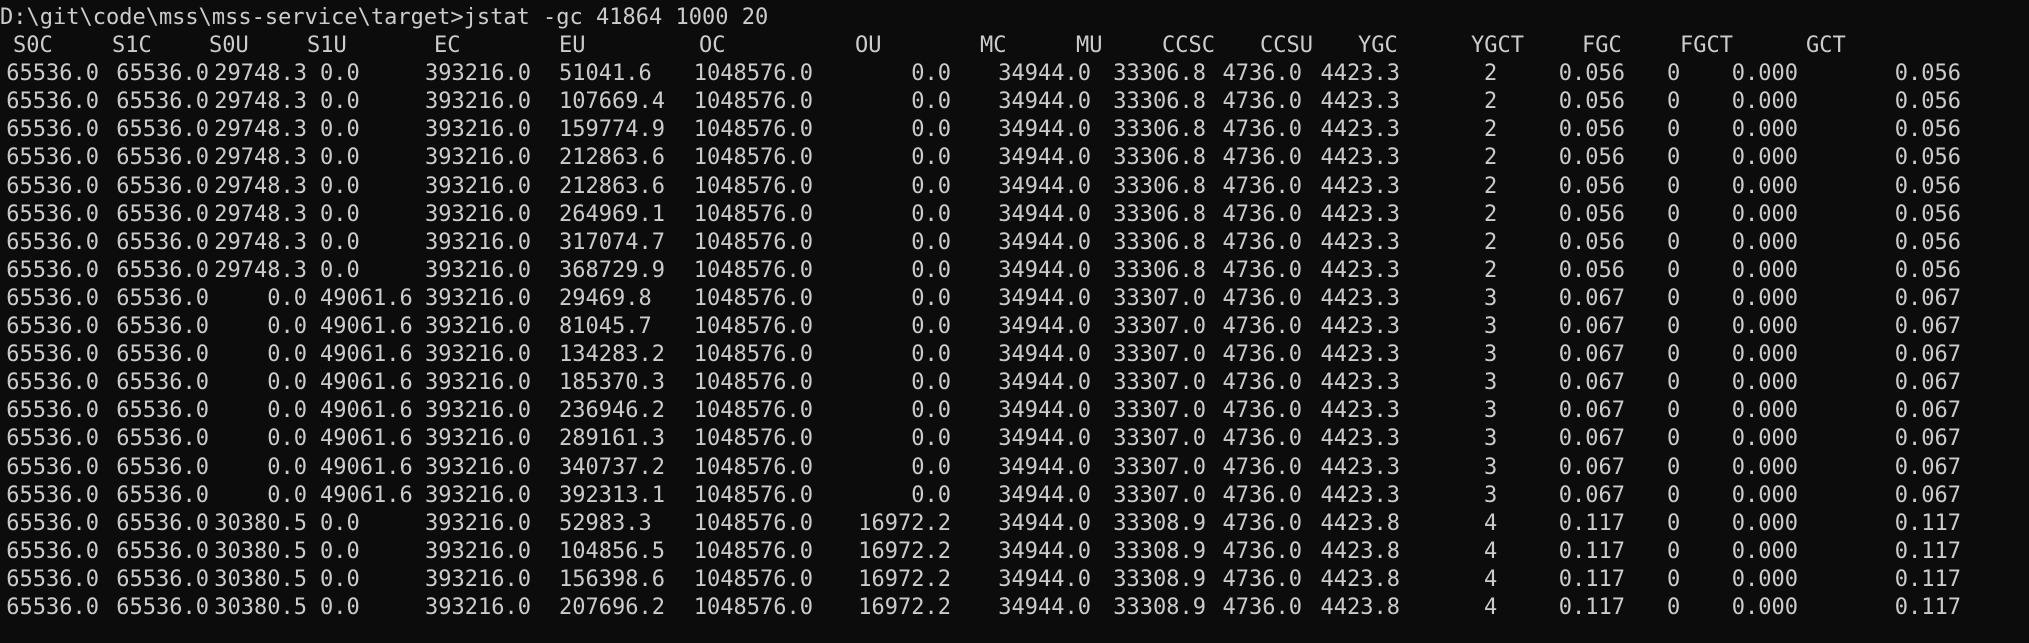 The width and height of the screenshot is (2029, 643). What do you see at coordinates (260, 523) in the screenshot?
I see `cell-s0u: 30380.5` at bounding box center [260, 523].